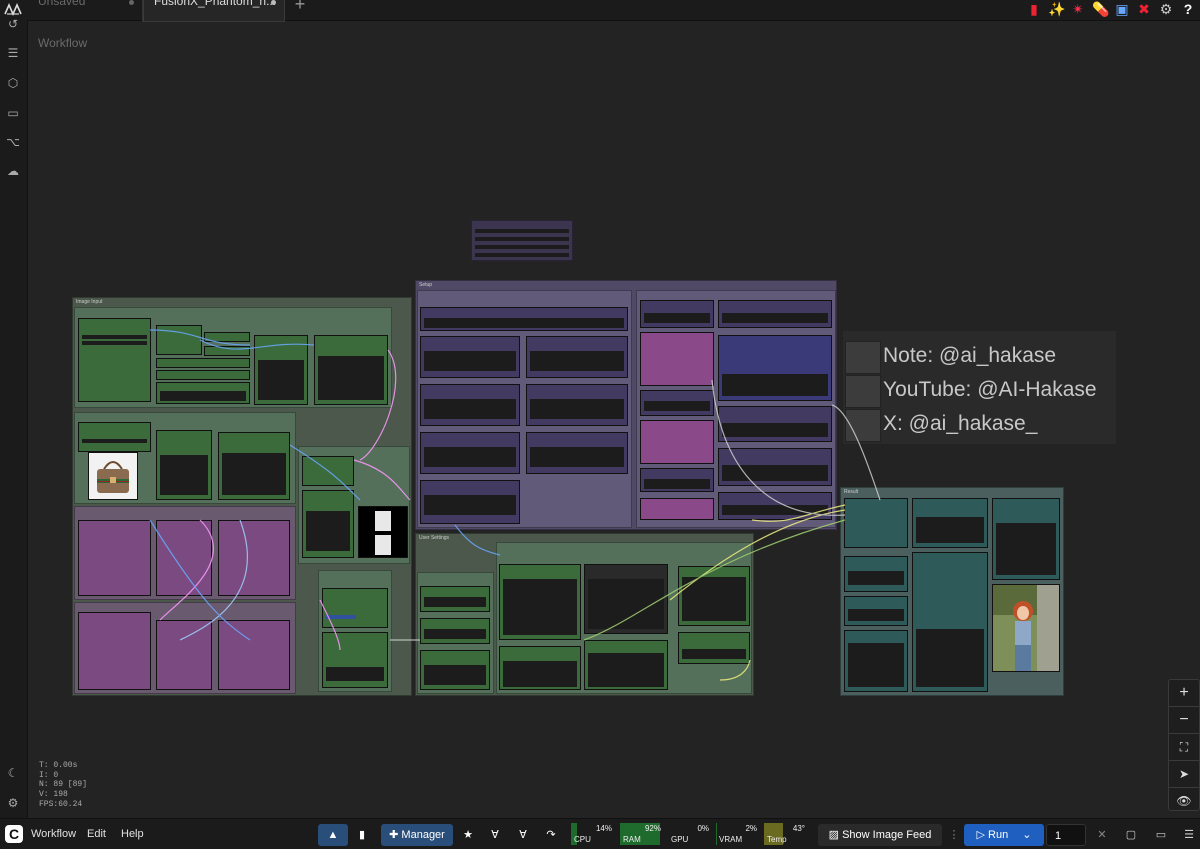  What do you see at coordinates (1189, 835) in the screenshot?
I see `menu-hamburger-icon: ☰` at bounding box center [1189, 835].